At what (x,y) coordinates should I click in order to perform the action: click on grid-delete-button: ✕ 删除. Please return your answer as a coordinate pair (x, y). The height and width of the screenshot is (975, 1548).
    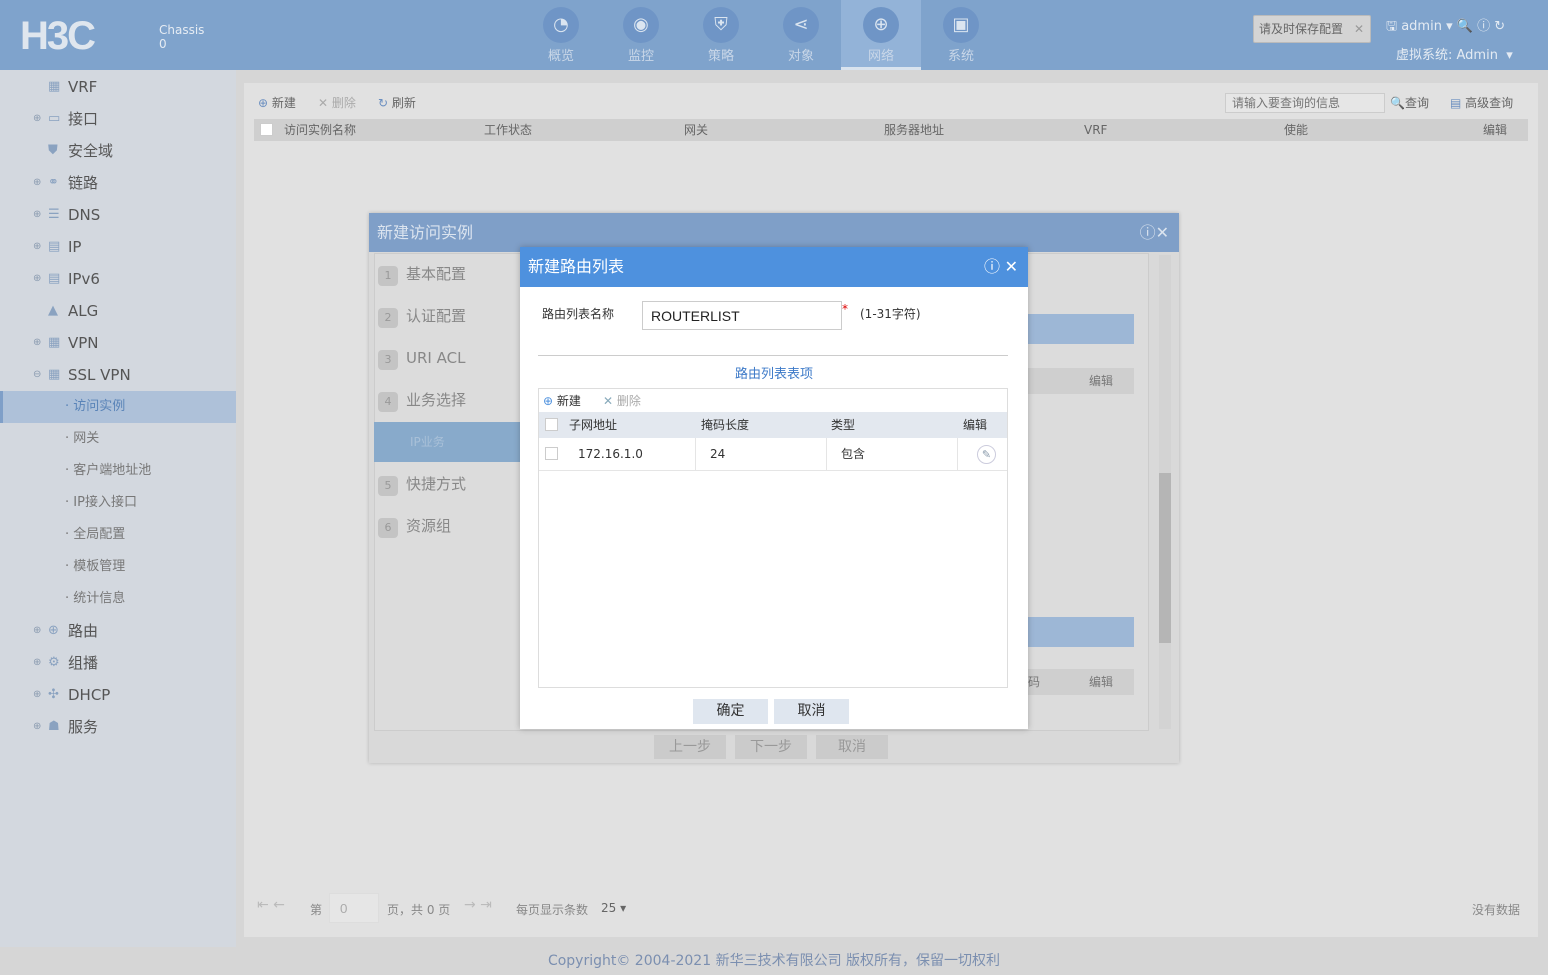
    Looking at the image, I should click on (622, 400).